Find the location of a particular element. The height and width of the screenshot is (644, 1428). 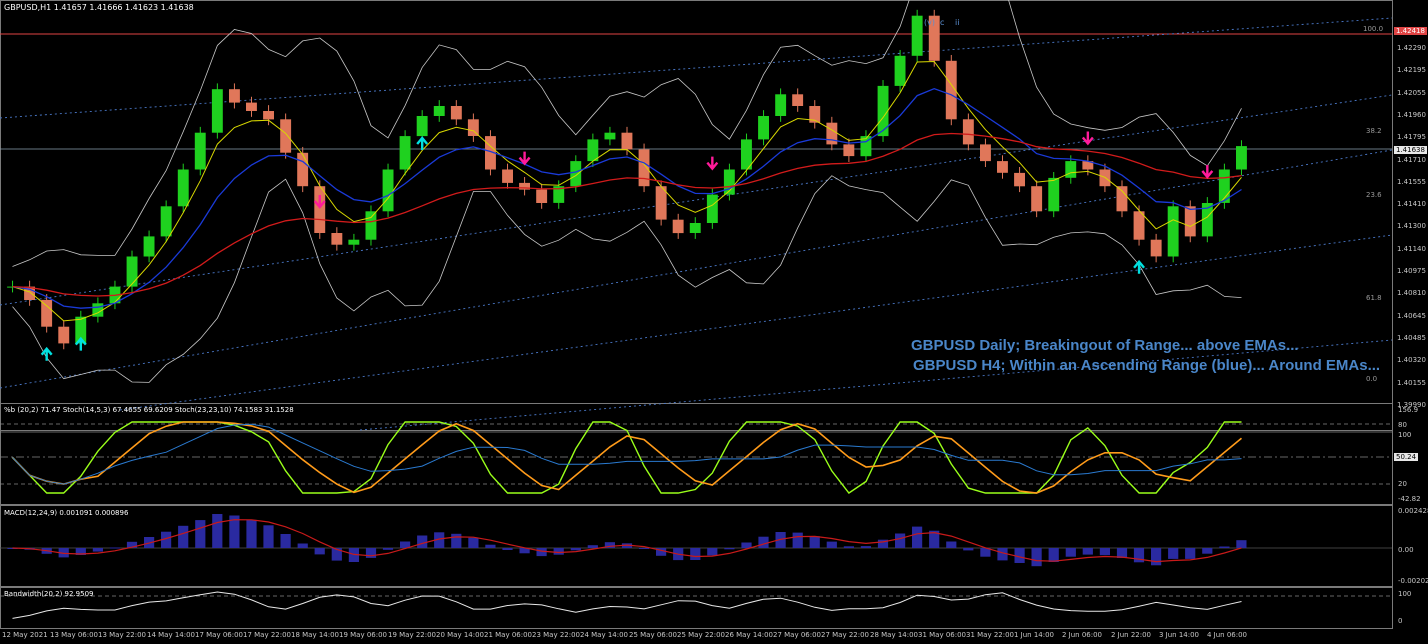

fib-23: 23.6 is located at coordinates (1374, 195).